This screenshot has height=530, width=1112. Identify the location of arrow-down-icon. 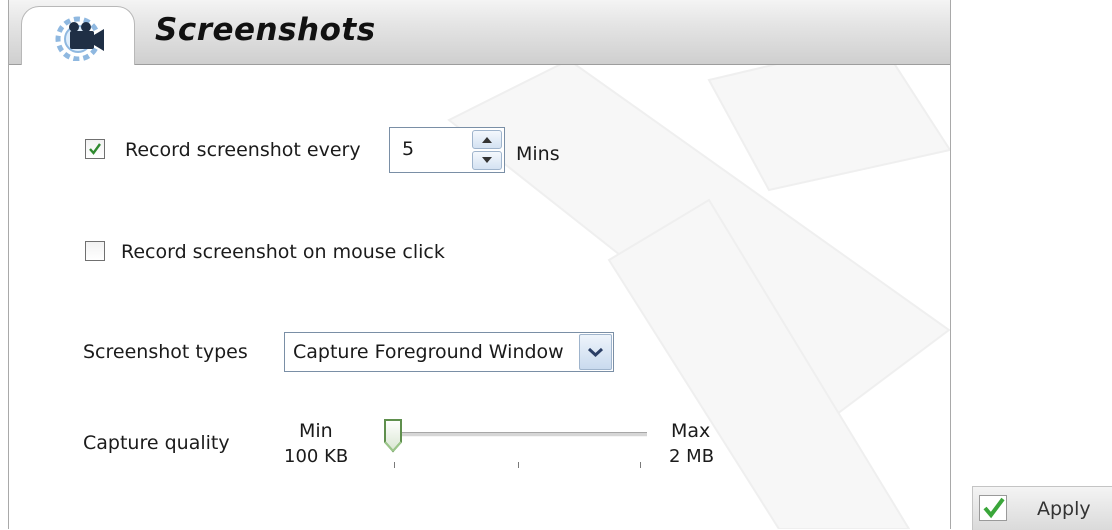
(487, 160).